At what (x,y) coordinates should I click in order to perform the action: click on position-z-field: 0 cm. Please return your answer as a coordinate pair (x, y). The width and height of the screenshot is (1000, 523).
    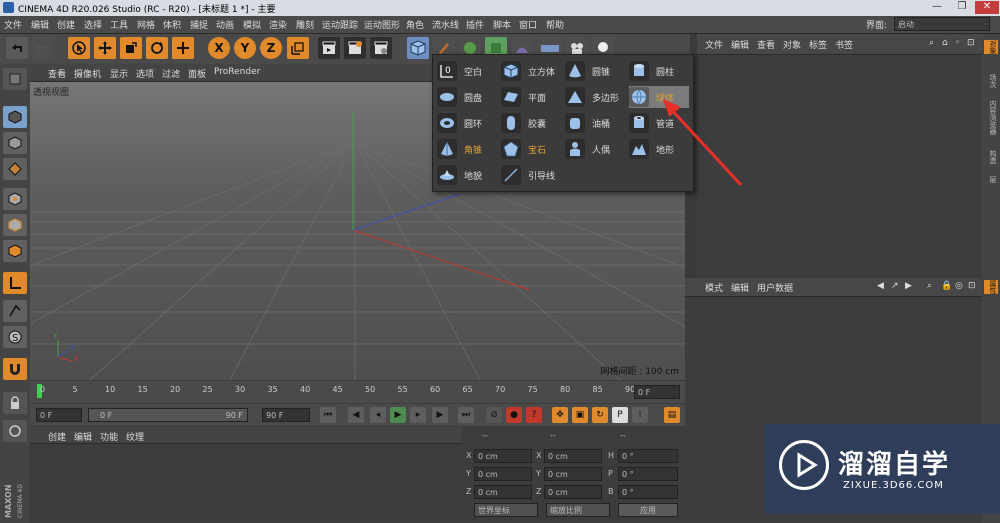
    Looking at the image, I should click on (503, 492).